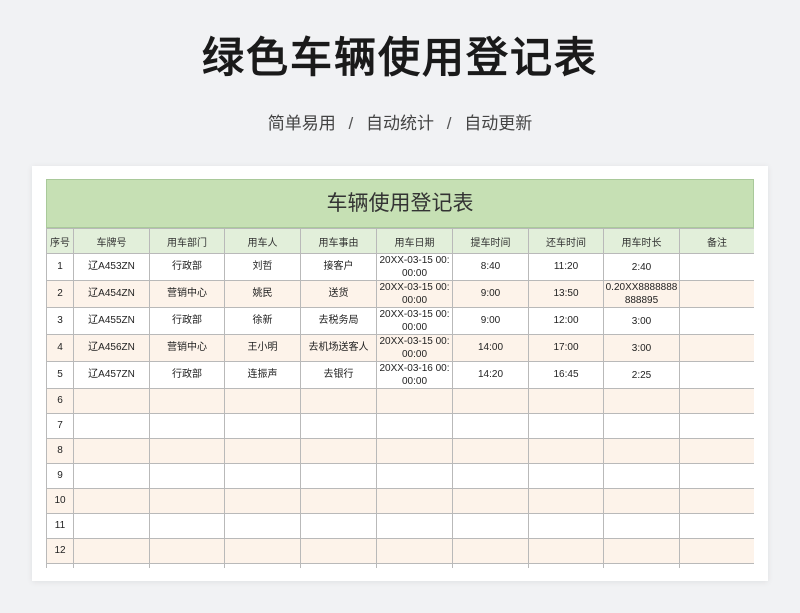 The width and height of the screenshot is (800, 613). I want to click on cell-col-plate: 辽A455ZN, so click(111, 321).